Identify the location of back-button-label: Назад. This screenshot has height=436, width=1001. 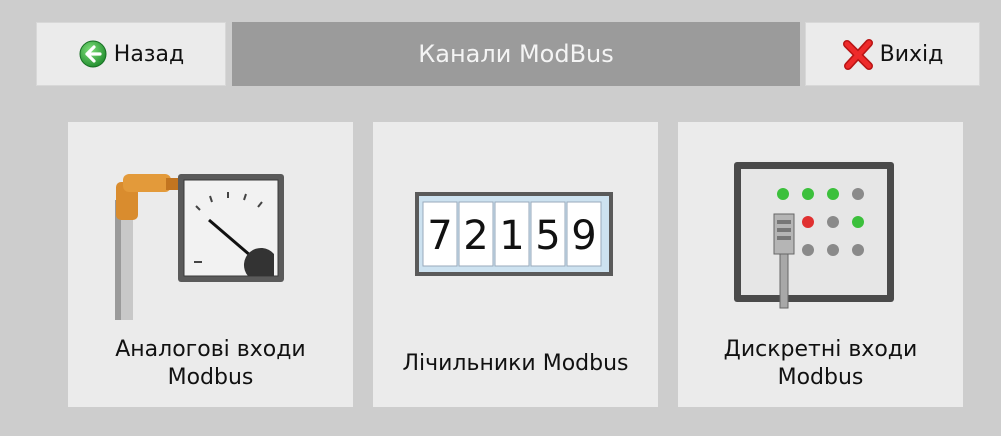
(149, 54).